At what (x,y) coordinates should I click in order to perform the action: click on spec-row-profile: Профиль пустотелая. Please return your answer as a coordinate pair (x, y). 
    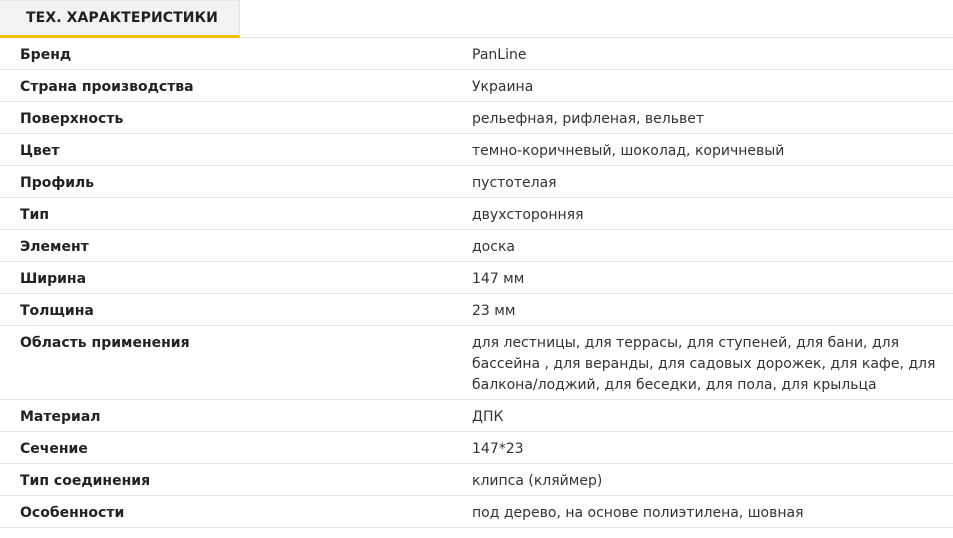
    Looking at the image, I should click on (476, 182).